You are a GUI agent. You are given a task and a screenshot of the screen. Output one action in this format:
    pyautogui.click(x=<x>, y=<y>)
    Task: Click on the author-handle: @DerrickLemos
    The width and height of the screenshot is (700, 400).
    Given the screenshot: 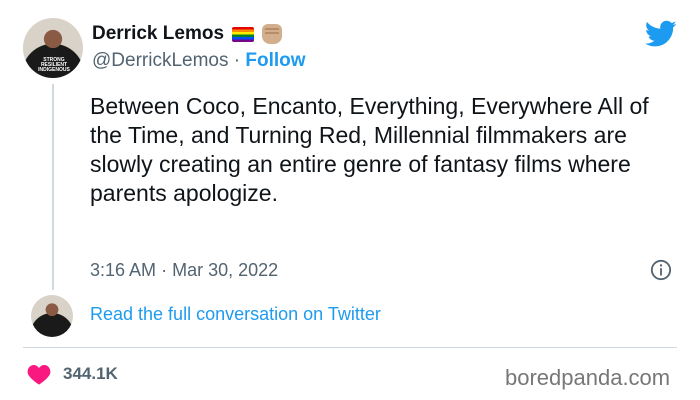 What is the action you would take?
    pyautogui.click(x=160, y=60)
    